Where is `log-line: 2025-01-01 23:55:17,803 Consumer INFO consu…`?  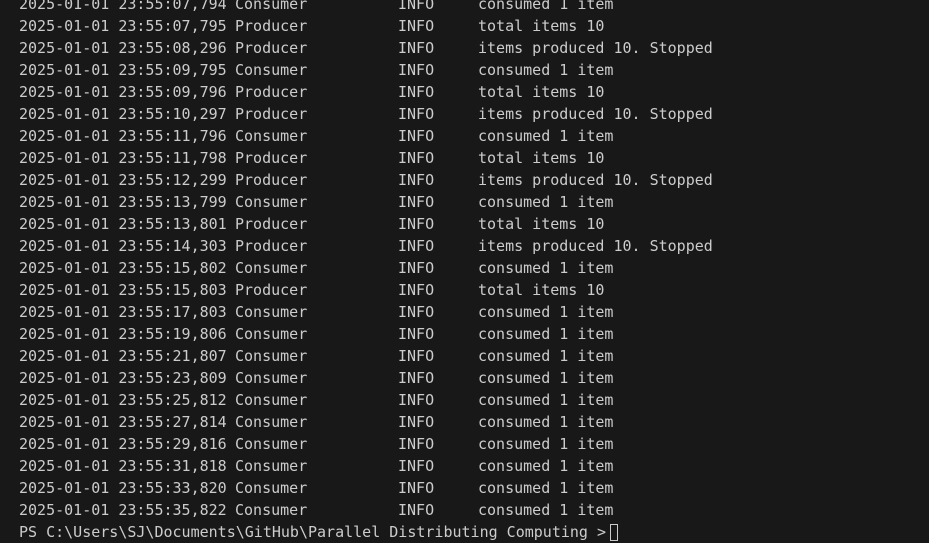 log-line: 2025-01-01 23:55:17,803 Consumer INFO consu… is located at coordinates (474, 312).